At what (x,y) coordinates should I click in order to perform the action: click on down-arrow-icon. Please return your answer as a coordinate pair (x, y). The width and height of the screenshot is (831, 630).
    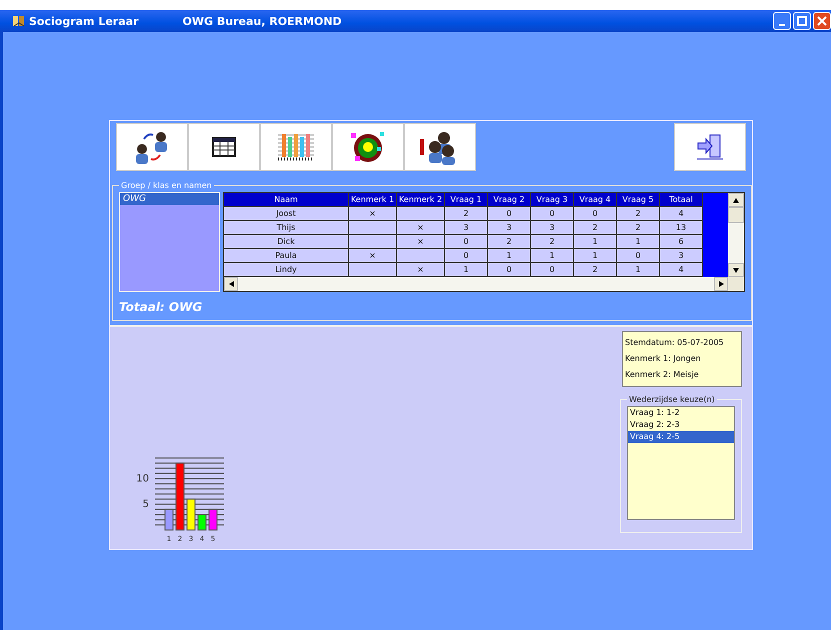
    Looking at the image, I should click on (736, 270).